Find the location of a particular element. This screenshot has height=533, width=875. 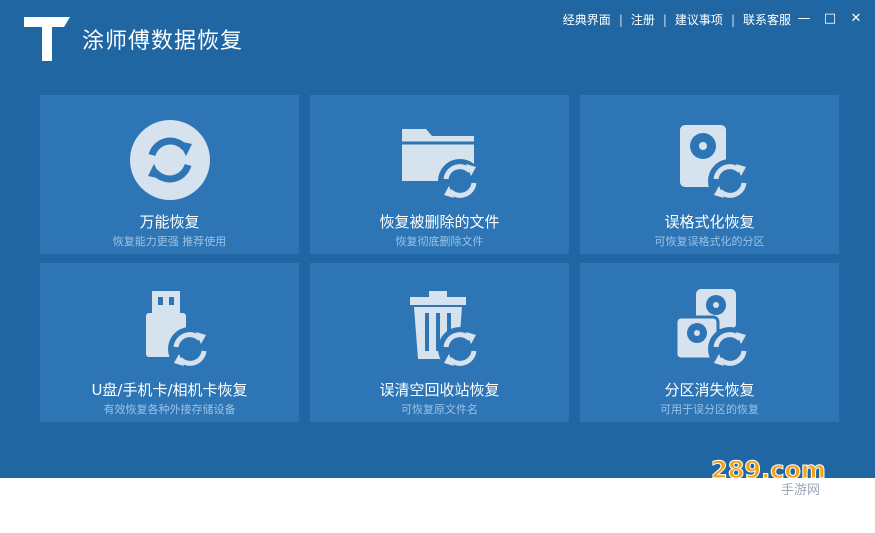

card-subtitle: 有效恢复各种外接存储设备 is located at coordinates (169, 409).